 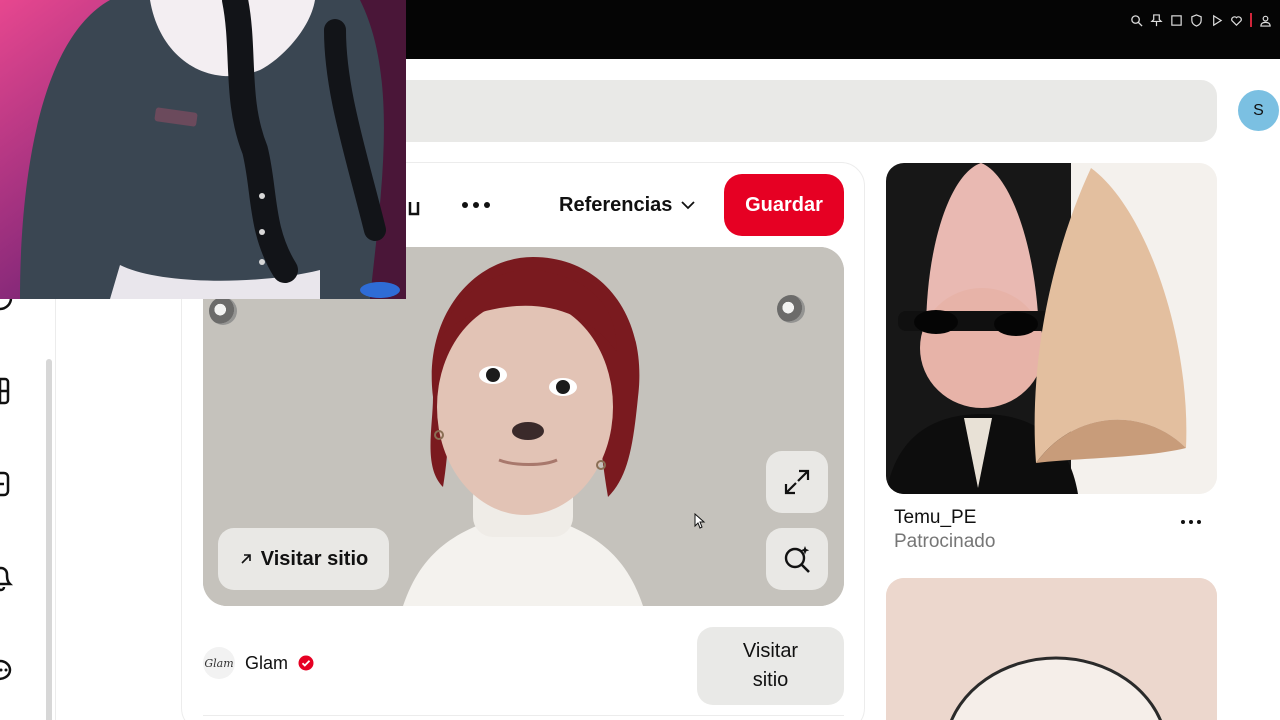 What do you see at coordinates (616, 204) in the screenshot?
I see `references-label: Referencias` at bounding box center [616, 204].